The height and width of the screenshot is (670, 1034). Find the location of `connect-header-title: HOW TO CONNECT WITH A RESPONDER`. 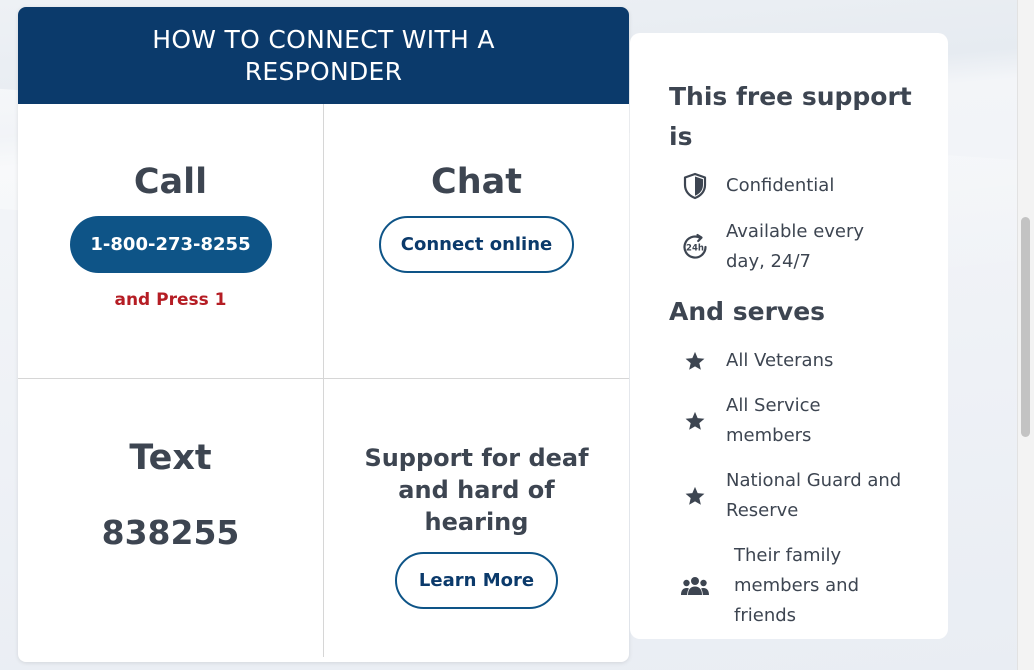

connect-header-title: HOW TO CONNECT WITH A RESPONDER is located at coordinates (323, 55).